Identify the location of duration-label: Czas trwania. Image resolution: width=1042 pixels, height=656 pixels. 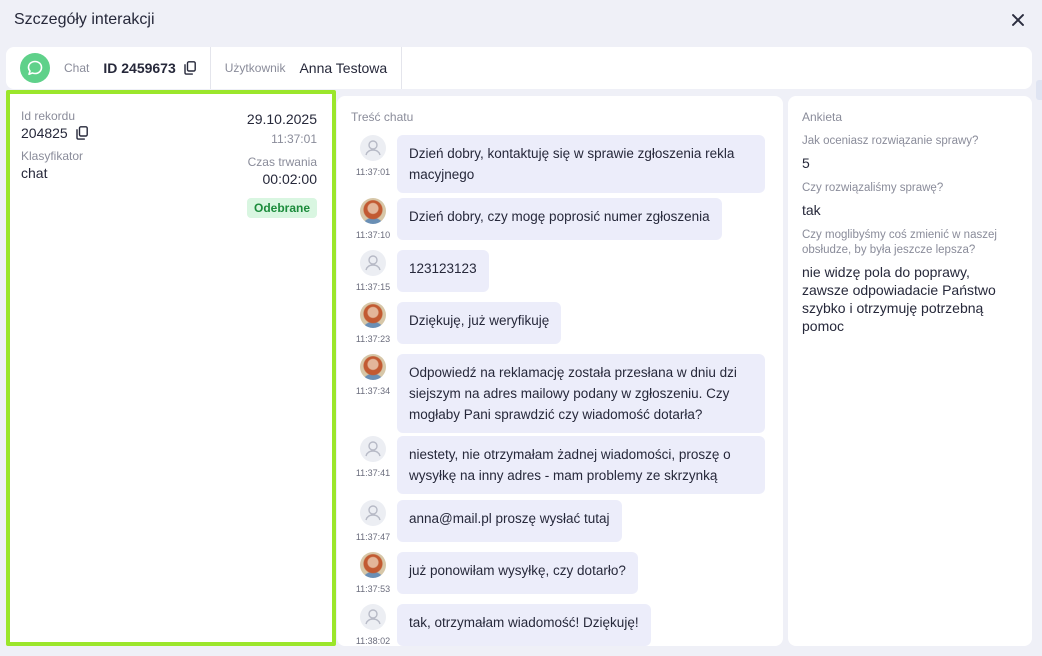
(282, 162).